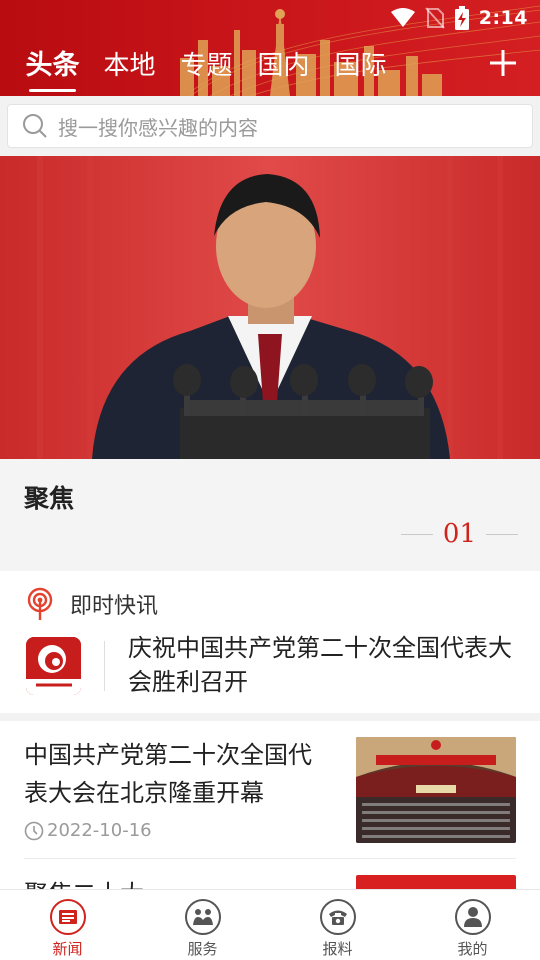  I want to click on flash-news-headline: 庆祝中国共产党第二十次全国代表大会胜利召开, so click(325, 665).